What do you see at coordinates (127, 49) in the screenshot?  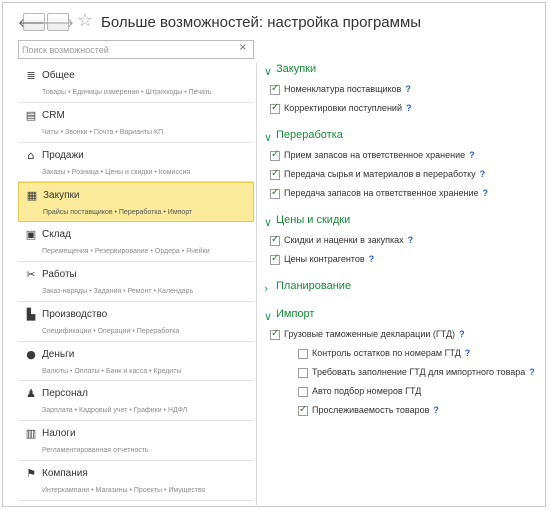 I see `search-input` at bounding box center [127, 49].